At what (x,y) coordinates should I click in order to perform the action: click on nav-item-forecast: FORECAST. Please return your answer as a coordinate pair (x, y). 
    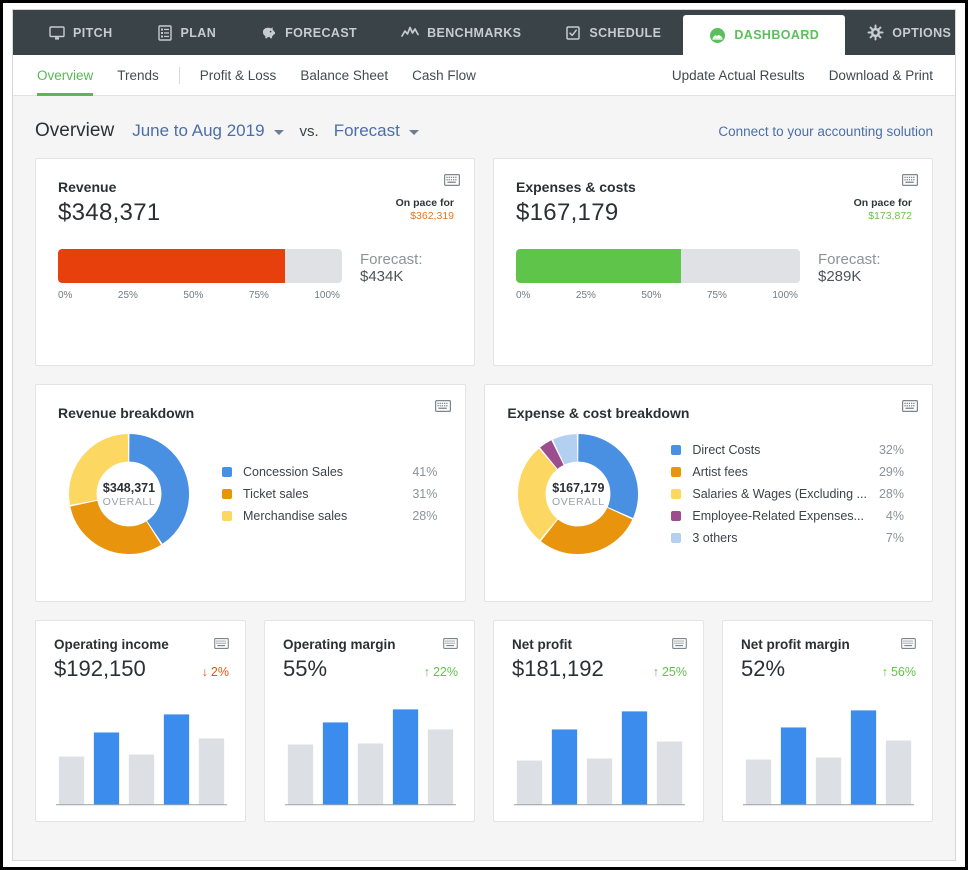
    Looking at the image, I should click on (308, 32).